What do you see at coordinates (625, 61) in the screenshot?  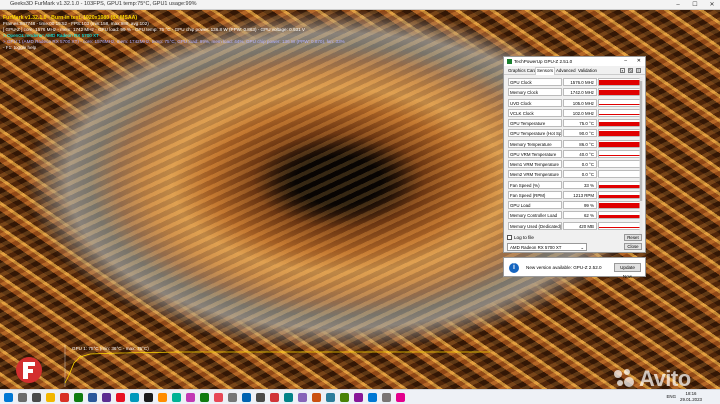 I see `gpuz-minimize-icon: –` at bounding box center [625, 61].